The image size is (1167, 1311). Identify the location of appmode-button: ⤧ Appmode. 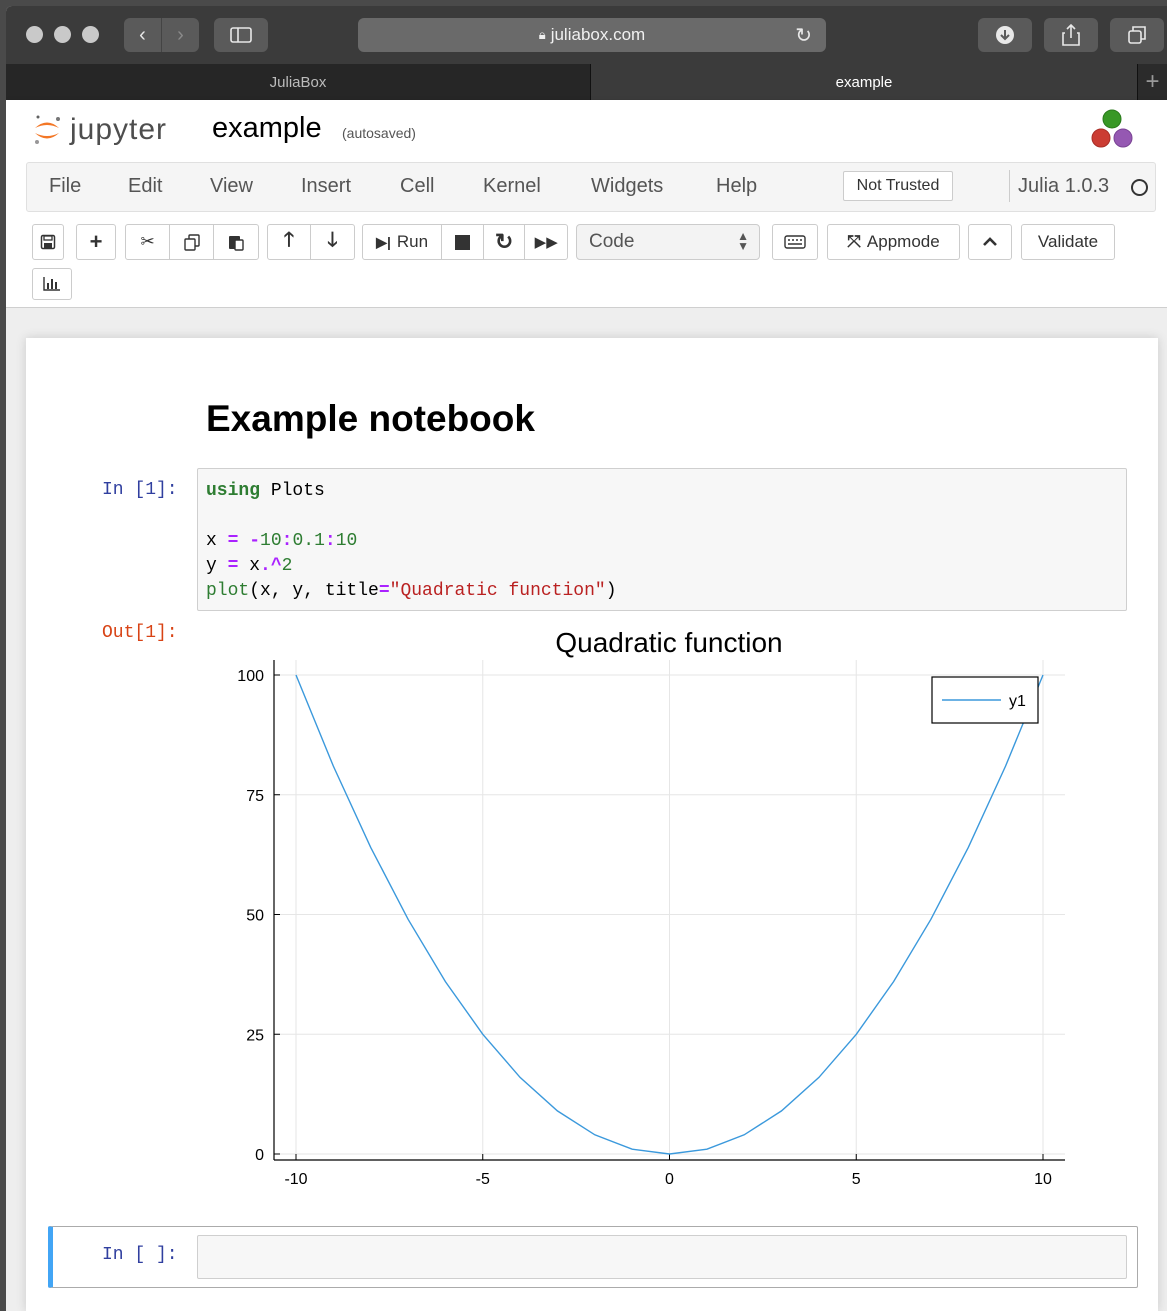
(893, 242).